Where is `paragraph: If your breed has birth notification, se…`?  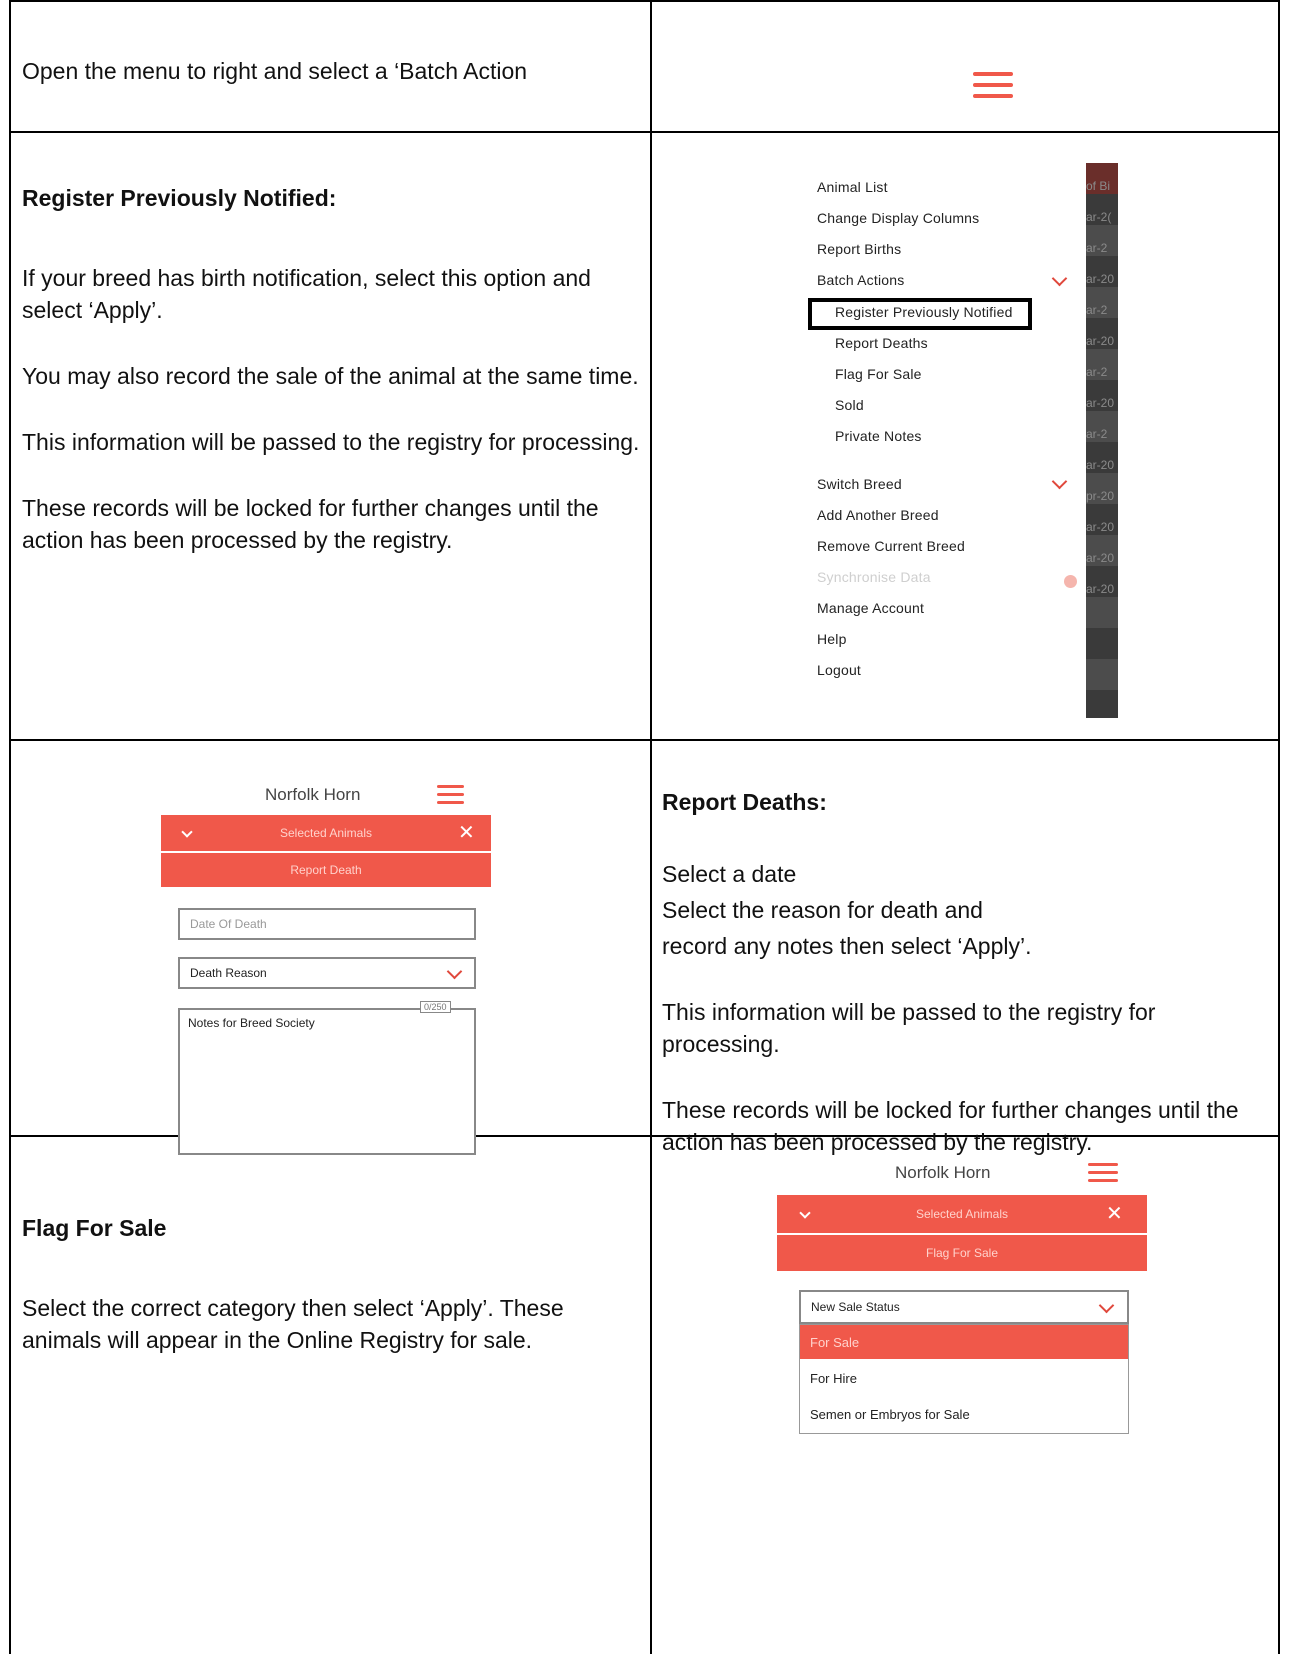
paragraph: If your breed has birth notification, se… is located at coordinates (306, 294).